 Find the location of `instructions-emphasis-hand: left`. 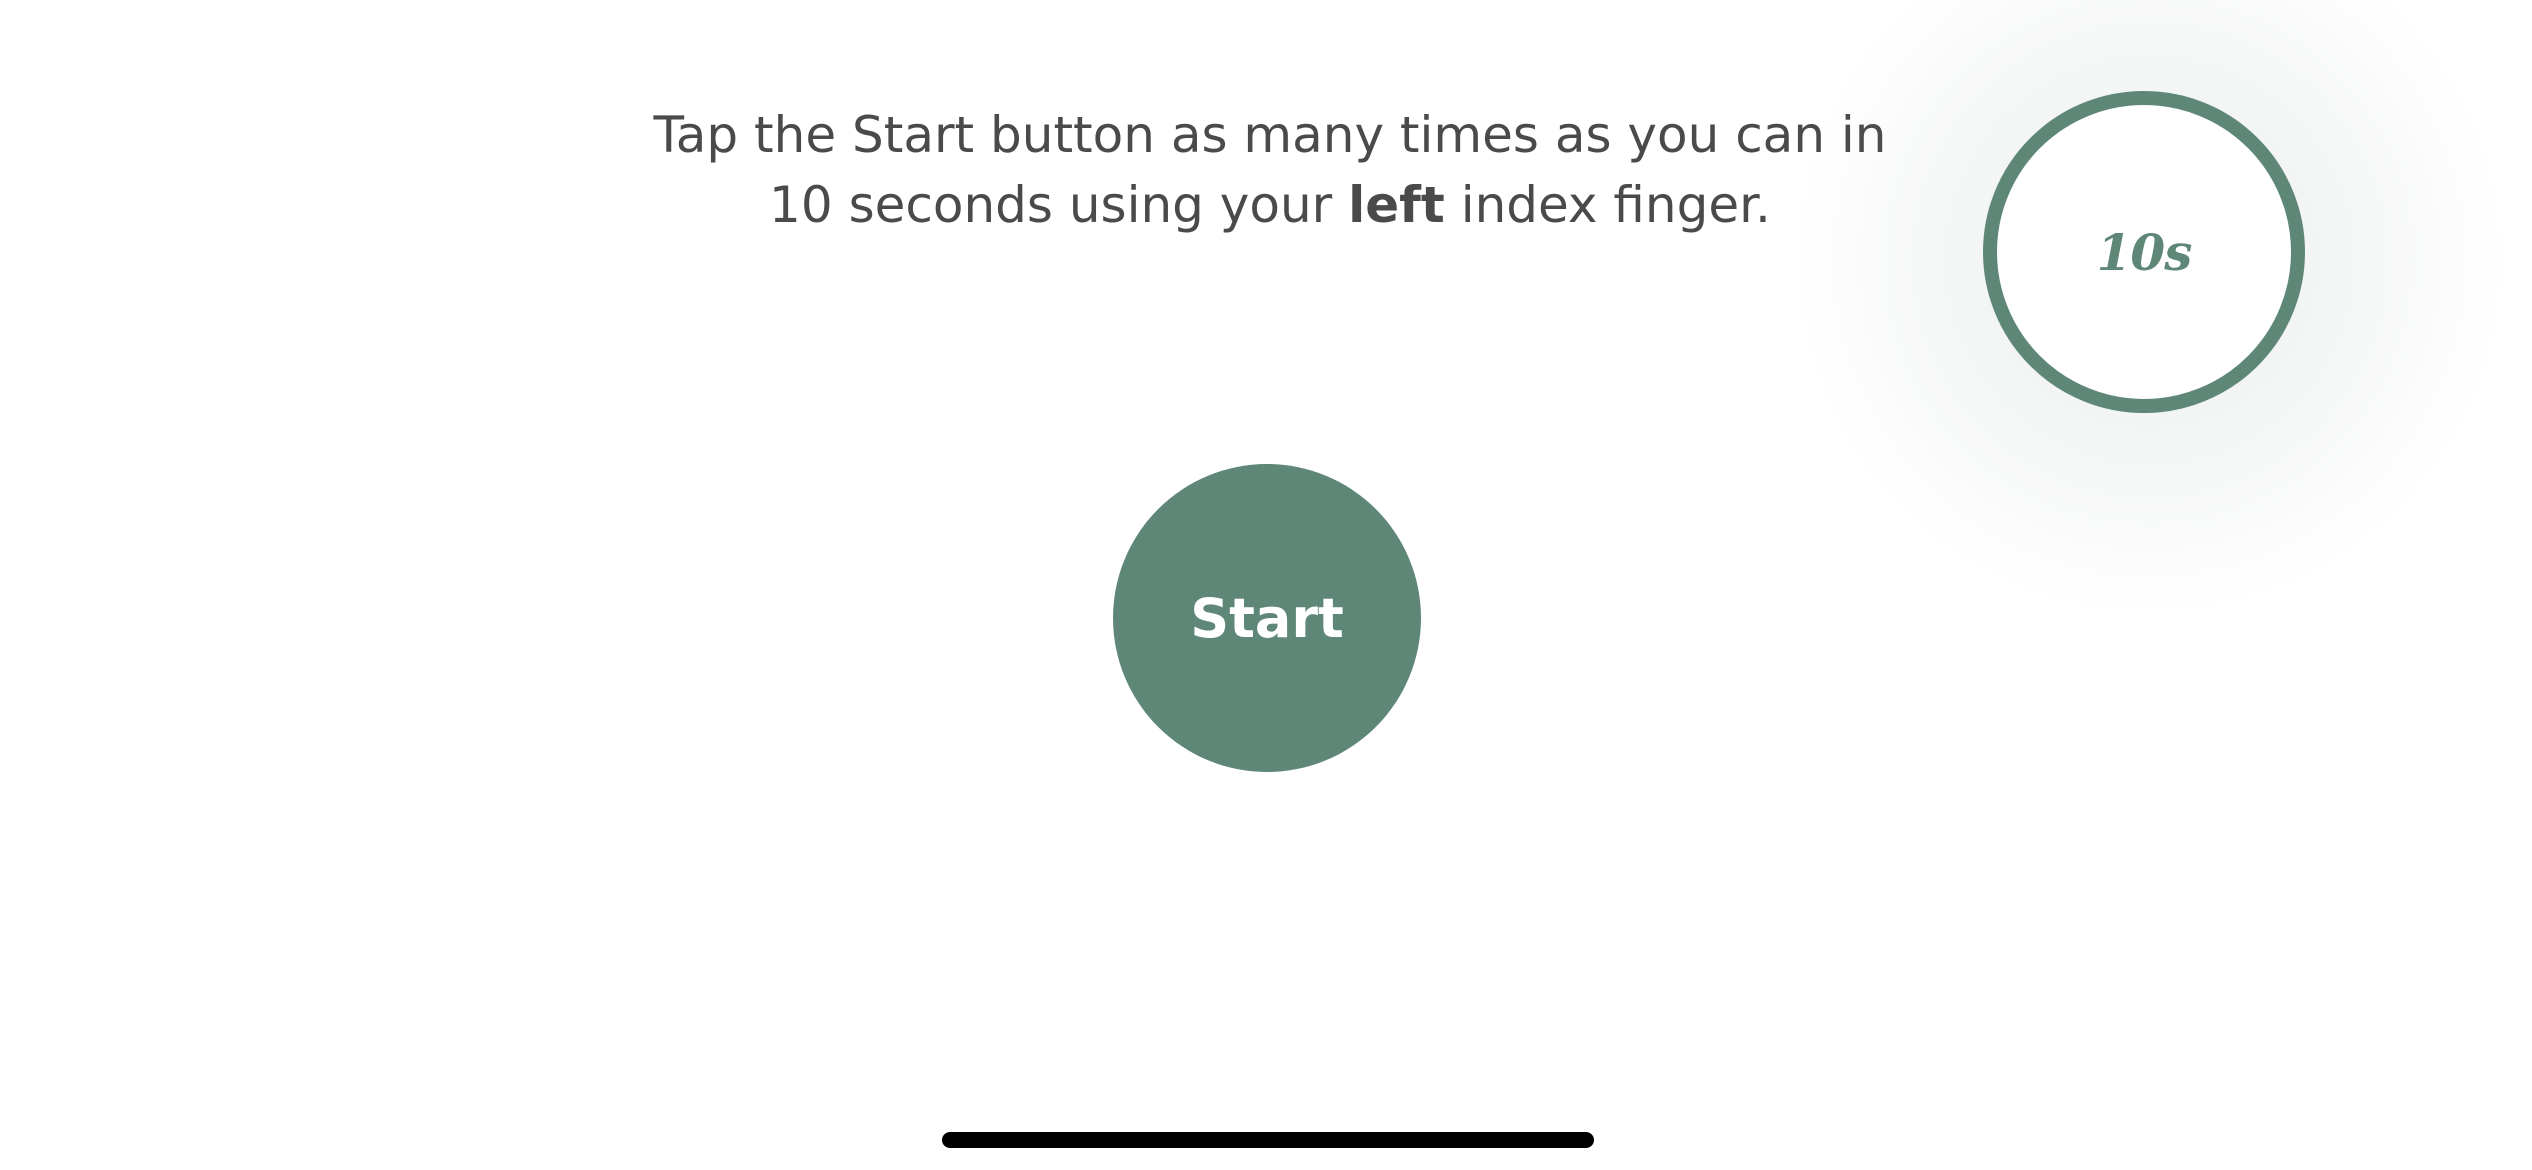

instructions-emphasis-hand: left is located at coordinates (1396, 205).